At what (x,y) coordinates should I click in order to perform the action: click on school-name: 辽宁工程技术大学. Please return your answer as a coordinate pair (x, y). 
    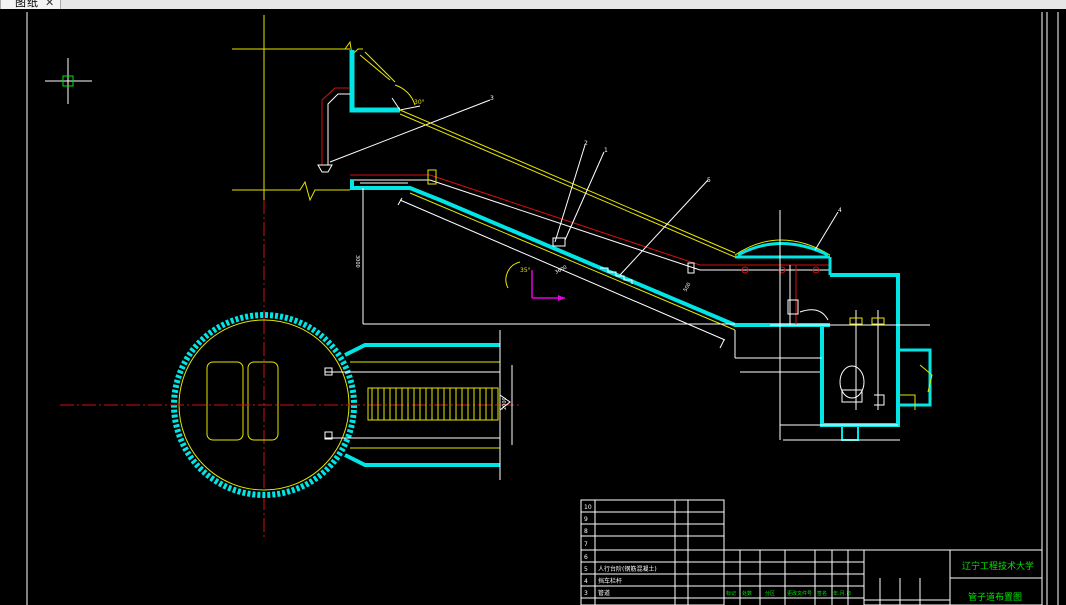
    Looking at the image, I should click on (998, 566).